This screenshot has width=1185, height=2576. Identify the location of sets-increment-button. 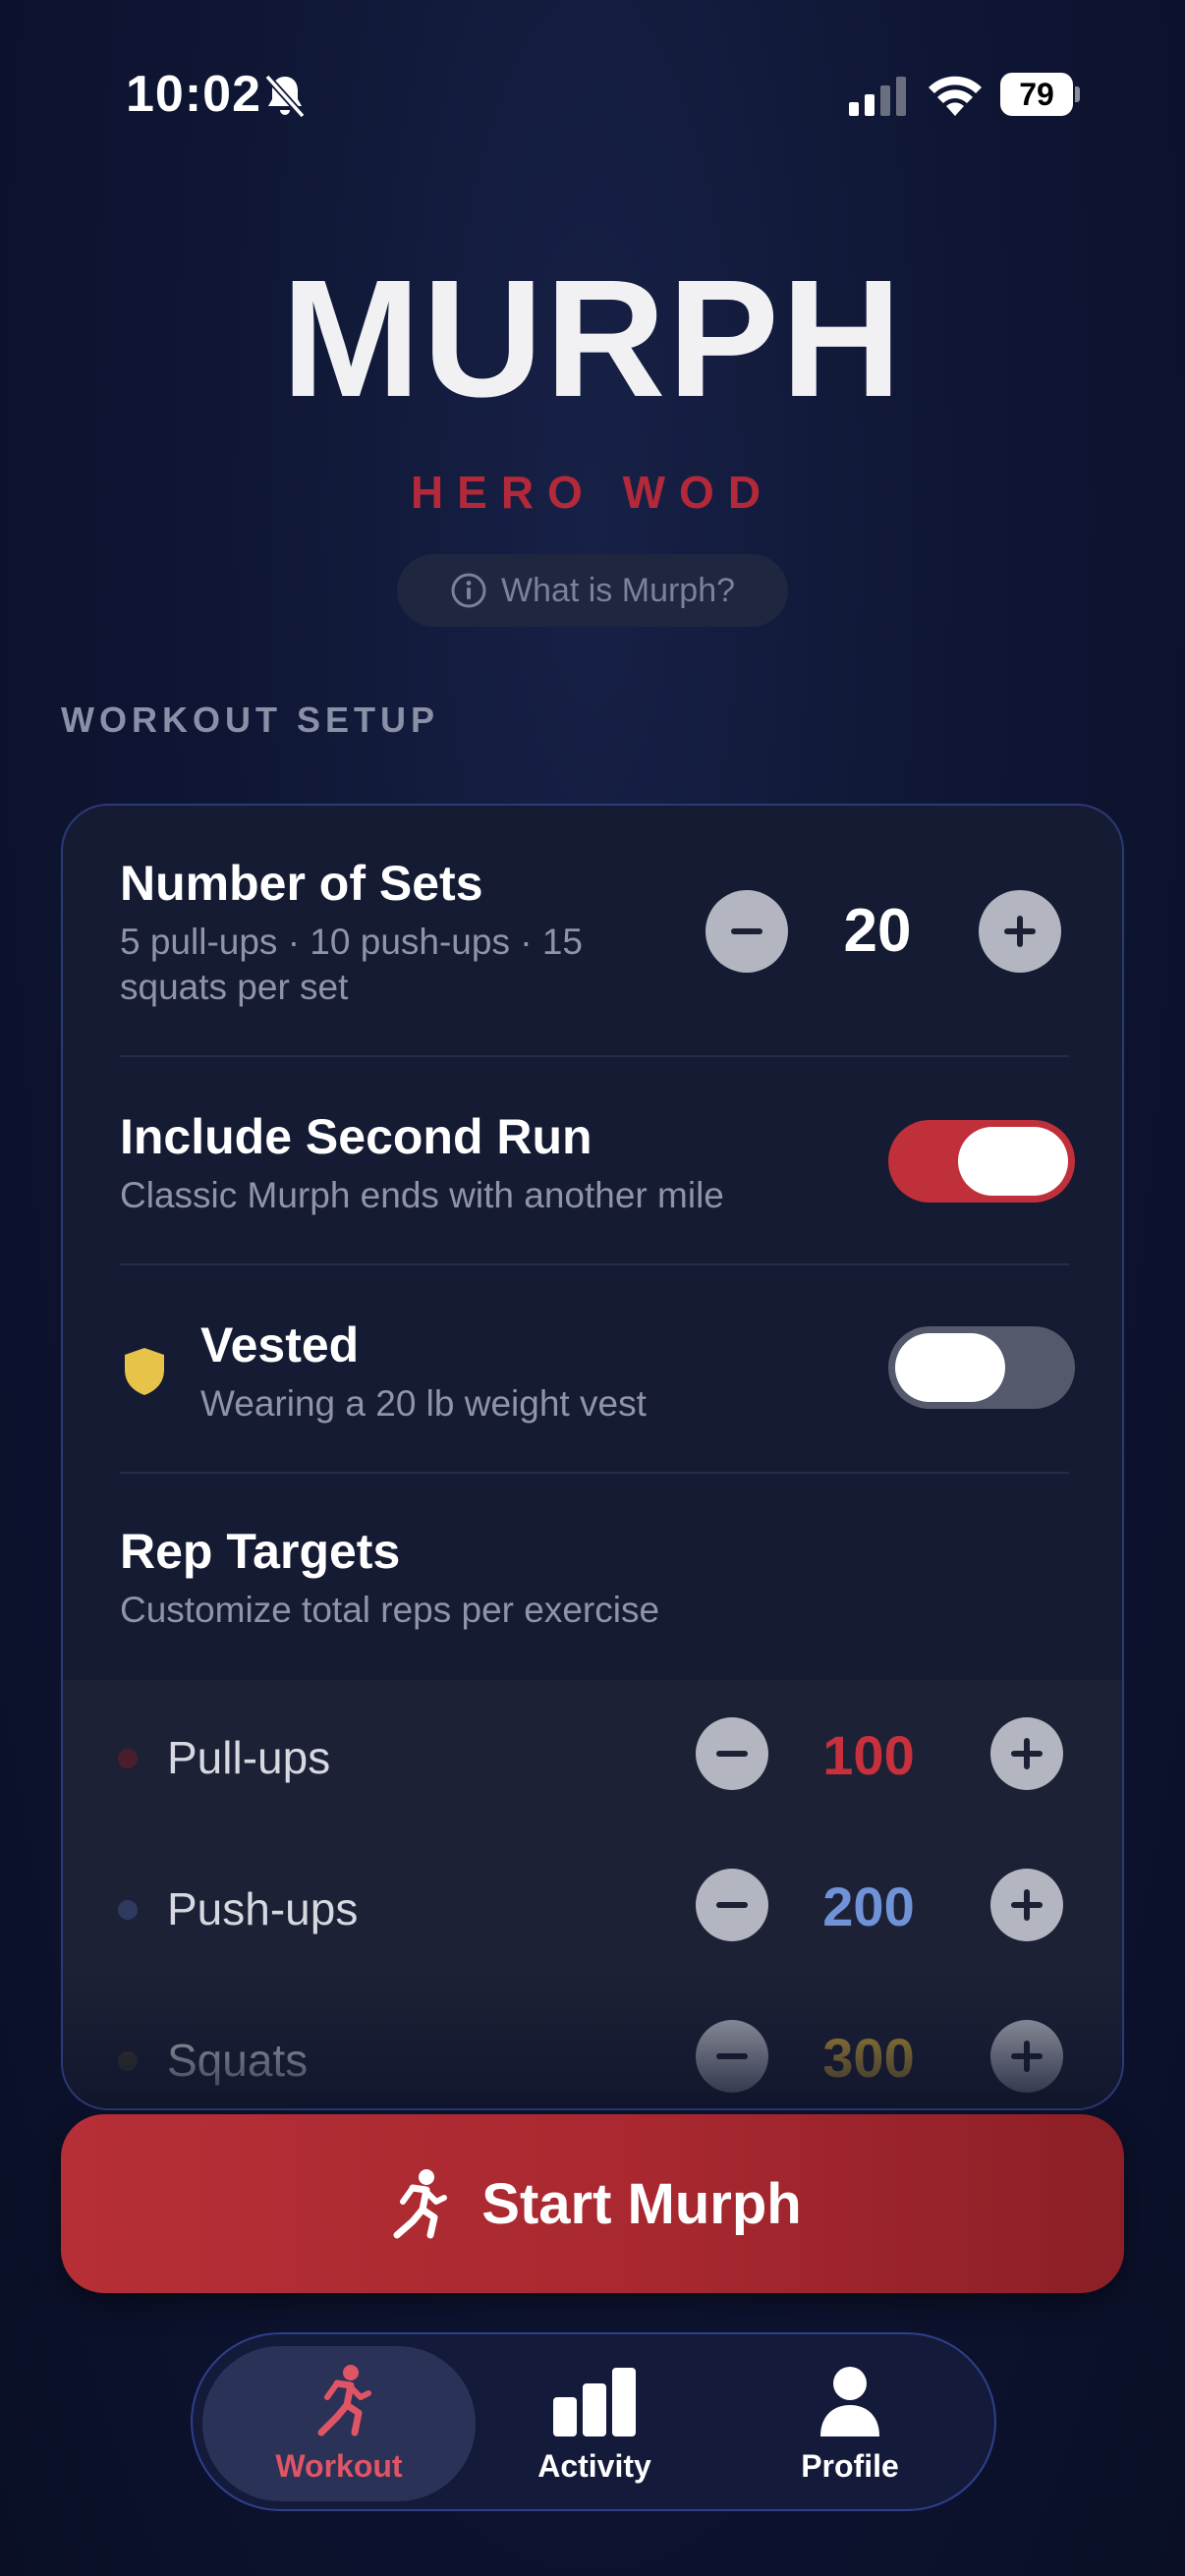
(1020, 931).